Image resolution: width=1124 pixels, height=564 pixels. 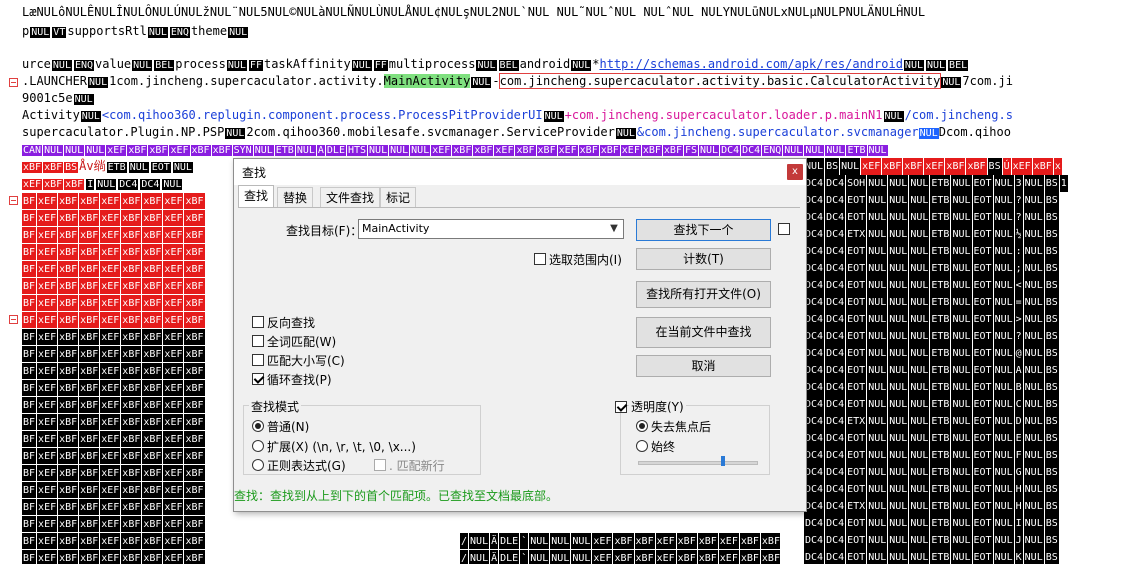 What do you see at coordinates (258, 426) in the screenshot?
I see `mode-normal-radio` at bounding box center [258, 426].